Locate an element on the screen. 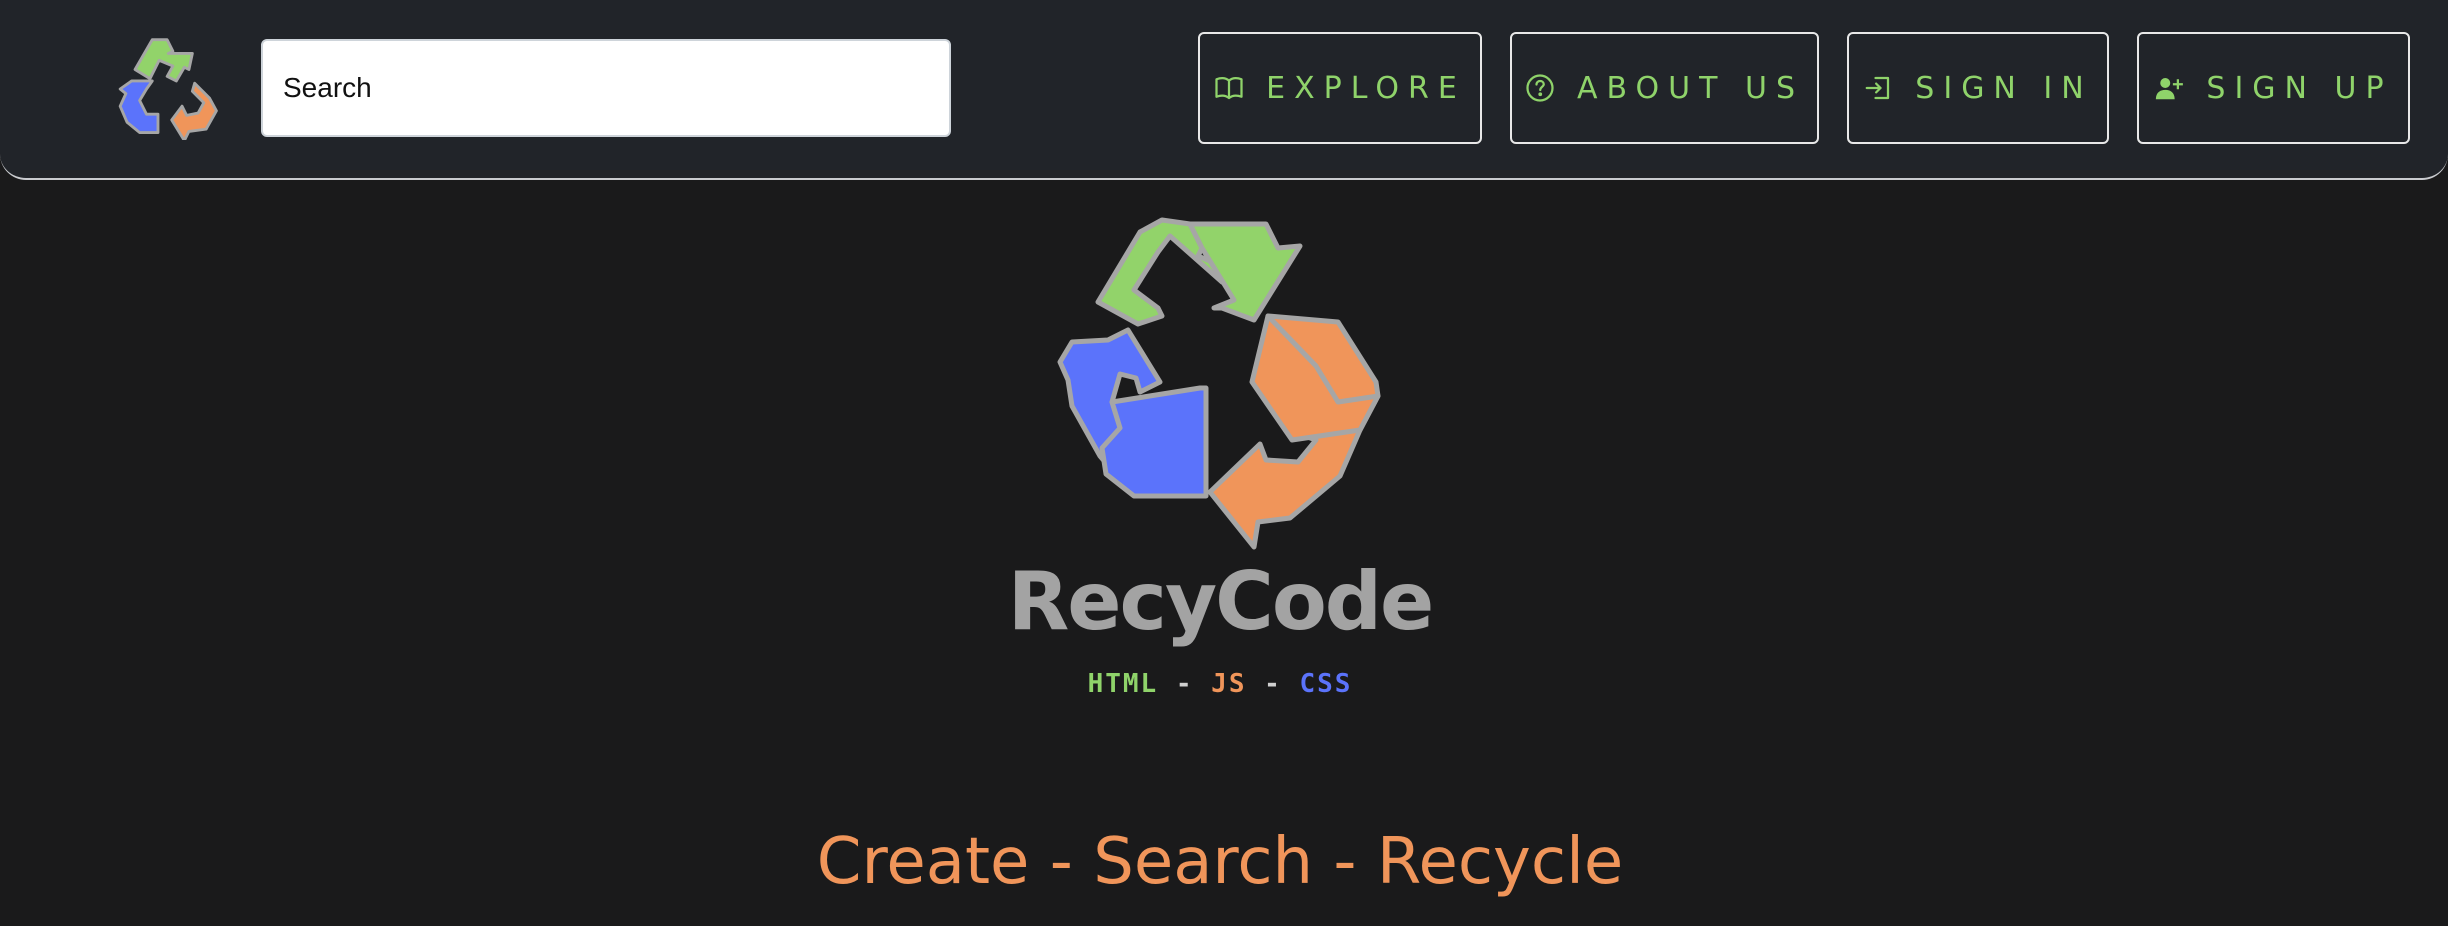 The width and height of the screenshot is (2448, 926). question-circle-icon is located at coordinates (1540, 88).